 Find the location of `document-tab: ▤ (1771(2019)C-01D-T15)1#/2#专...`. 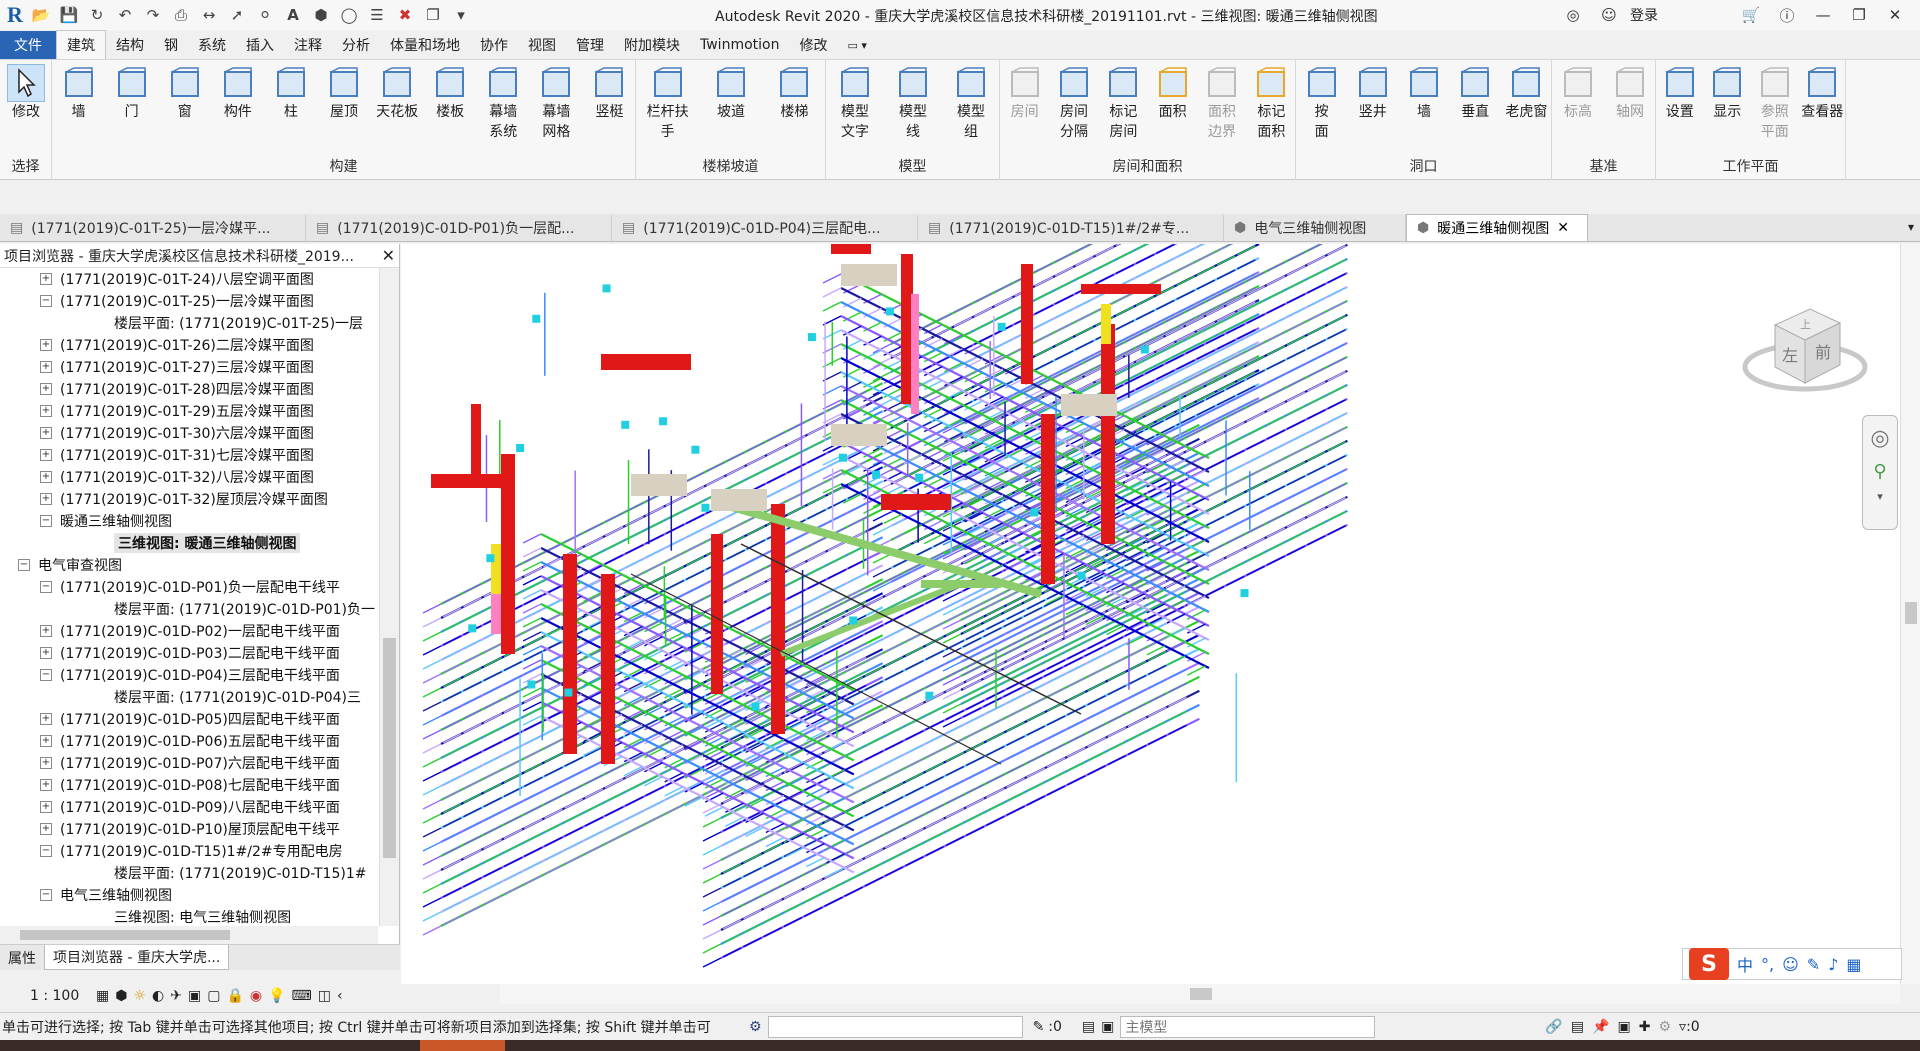

document-tab: ▤ (1771(2019)C-01D-T15)1#/2#专... is located at coordinates (1071, 228).